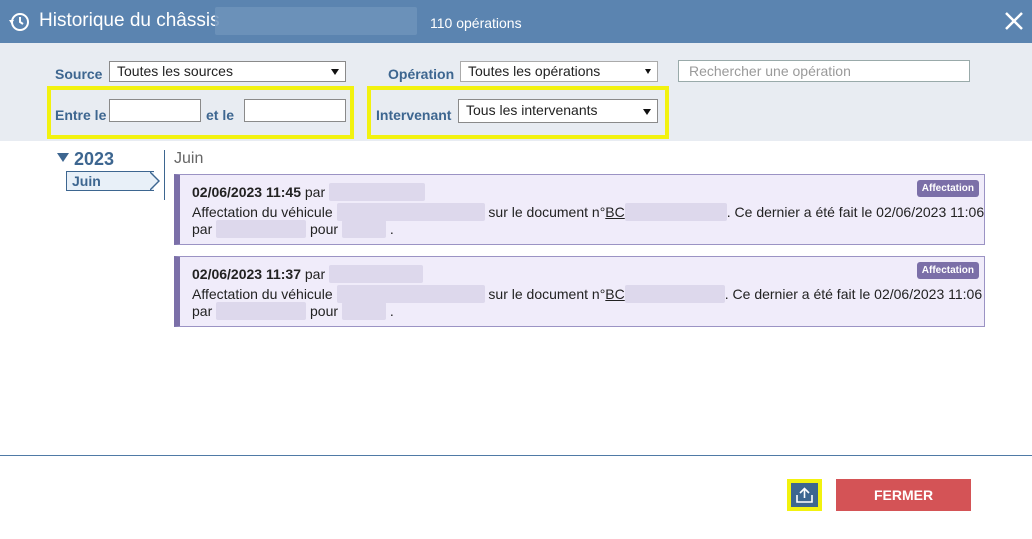 The image size is (1032, 539). What do you see at coordinates (86, 181) in the screenshot?
I see `month-tab-label: Juin` at bounding box center [86, 181].